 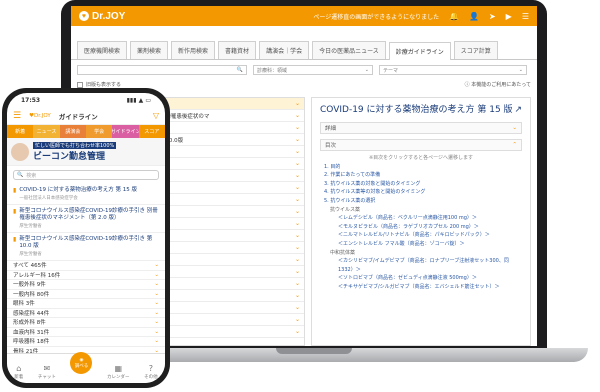 What do you see at coordinates (30, 304) in the screenshot?
I see `category-count: 3件` at bounding box center [30, 304].